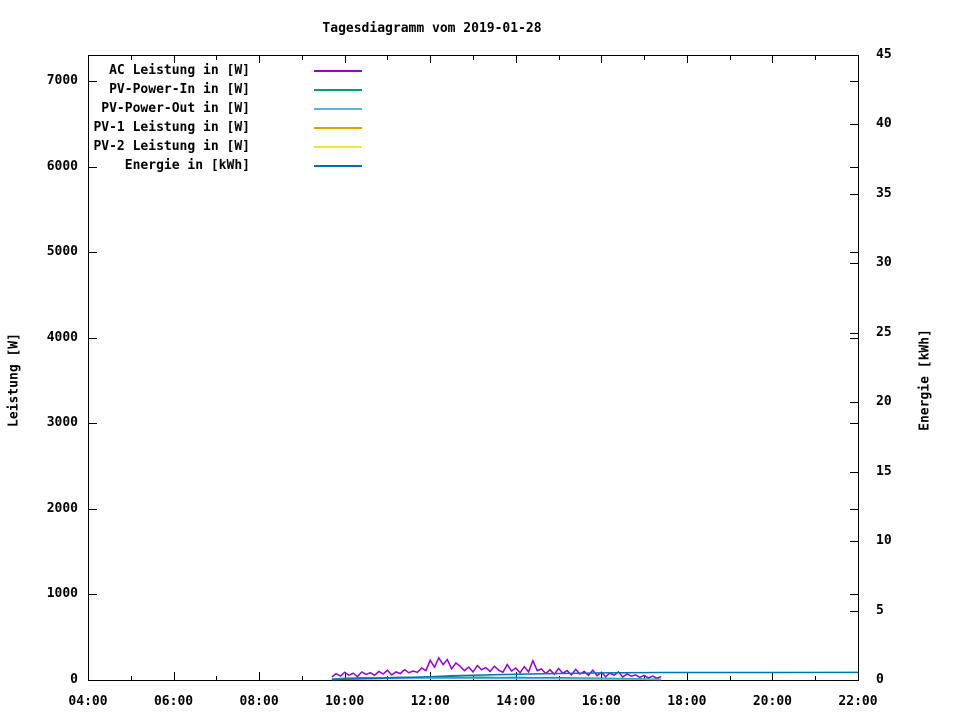 The height and width of the screenshot is (720, 960). What do you see at coordinates (88, 701) in the screenshot?
I see `x-tick-label: 04:00` at bounding box center [88, 701].